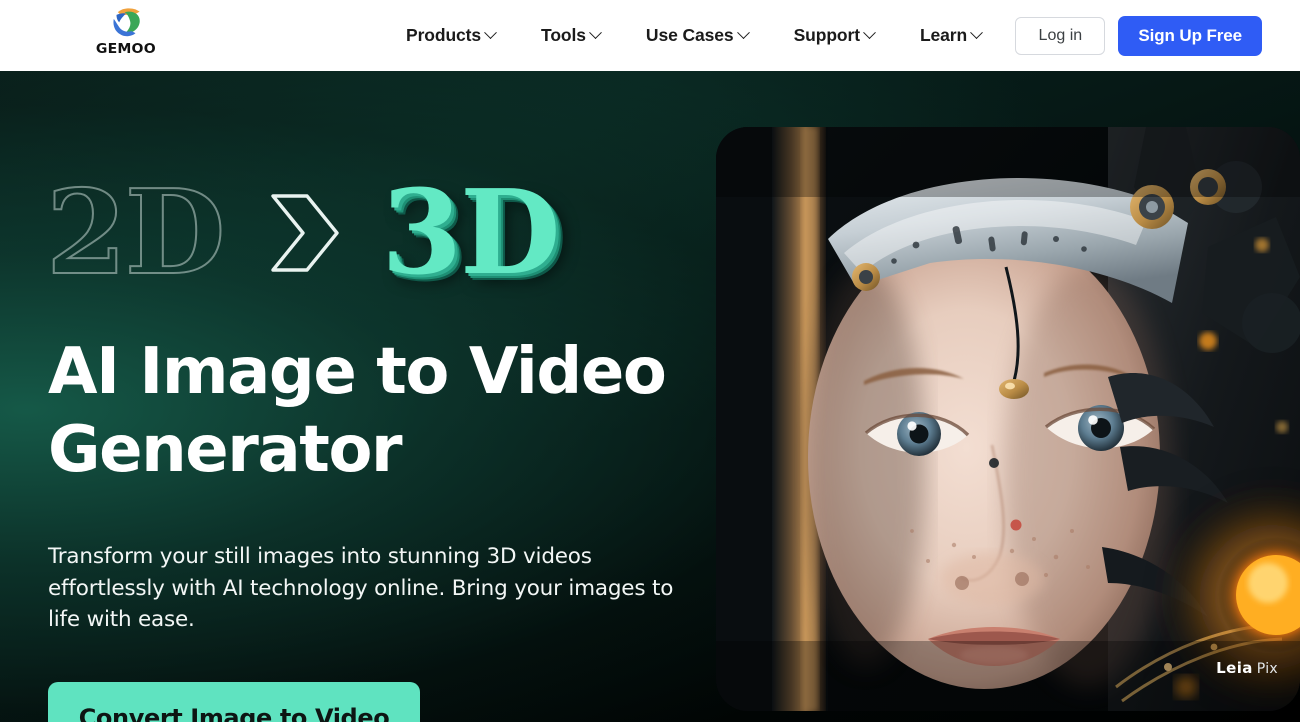 The width and height of the screenshot is (1300, 722). I want to click on page-title-line-1: AI Image to Video, so click(357, 372).